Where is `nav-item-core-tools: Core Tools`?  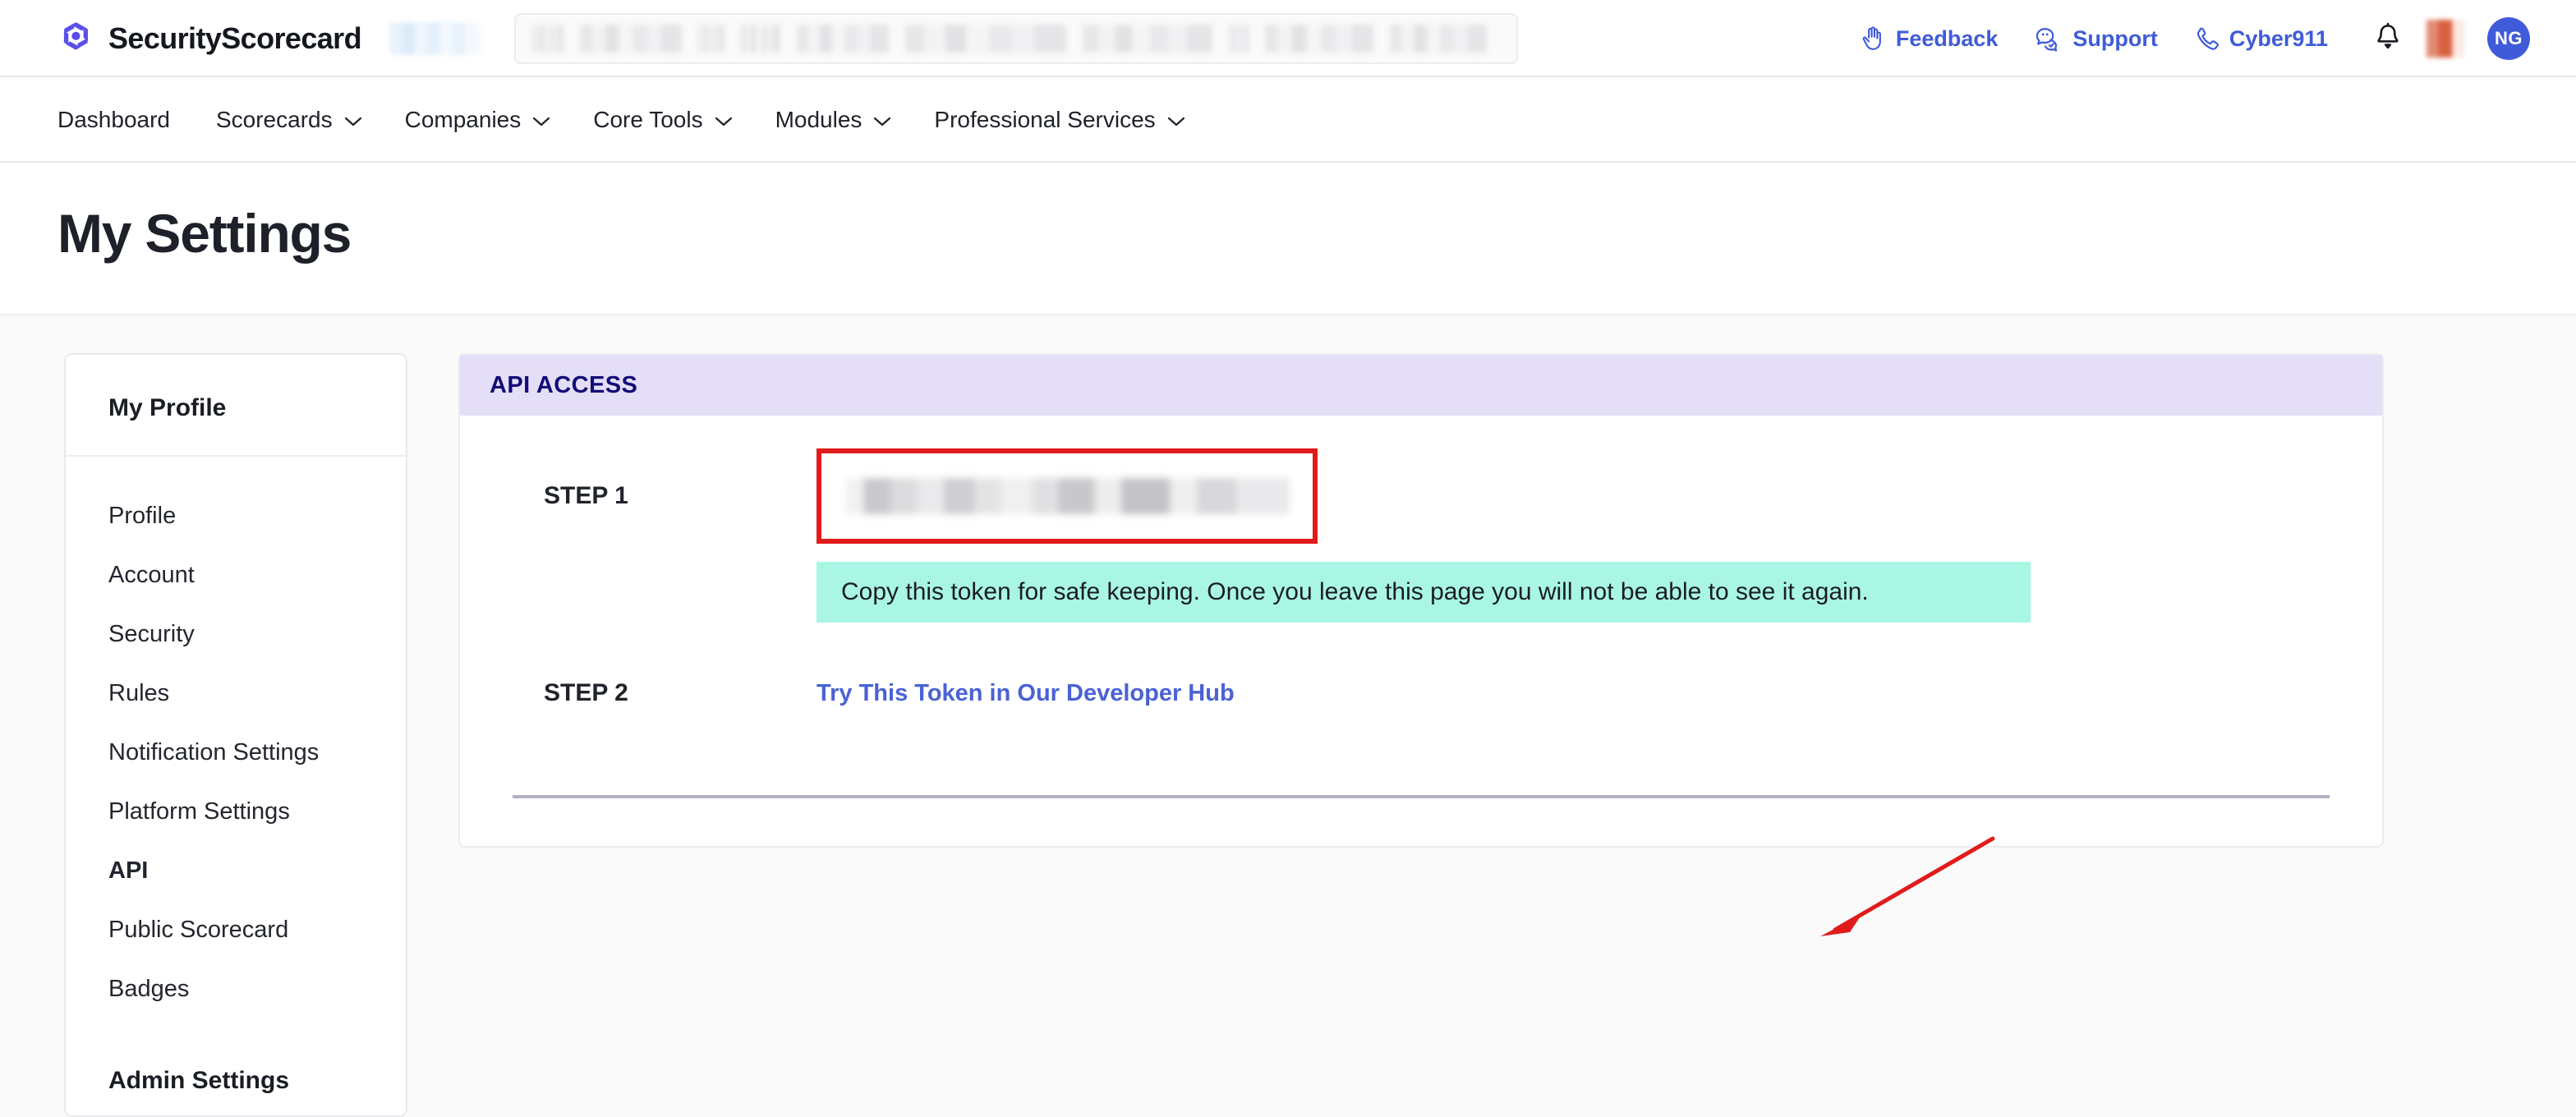
nav-item-core-tools: Core Tools is located at coordinates (662, 120).